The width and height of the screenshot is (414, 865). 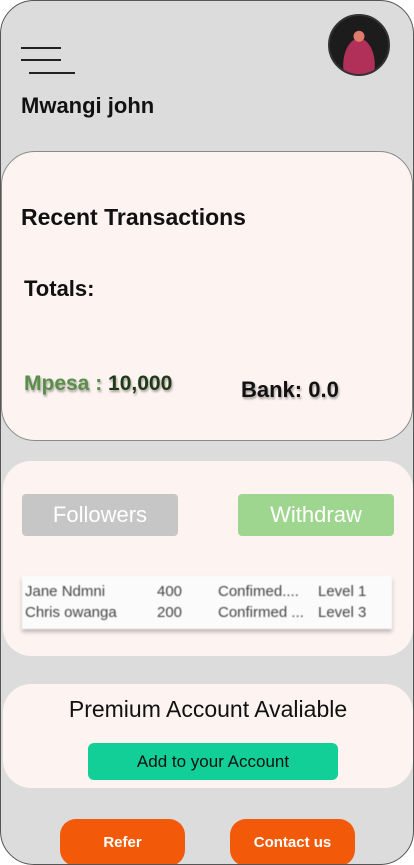 I want to click on totals-label: Totals:, so click(x=59, y=288).